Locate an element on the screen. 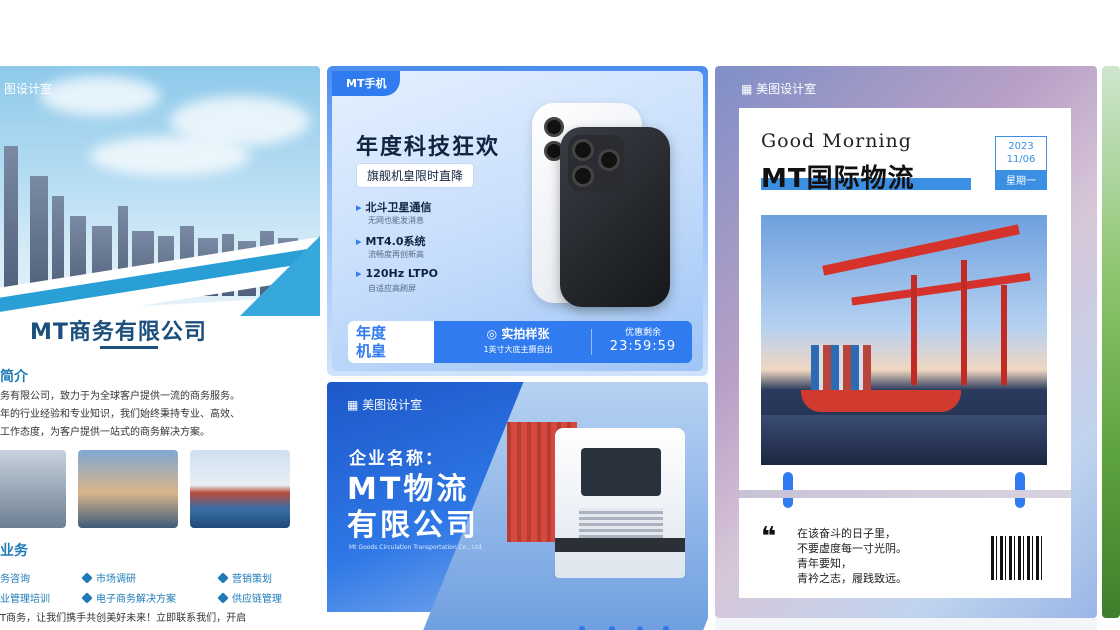 The height and width of the screenshot is (630, 1120). truck-image is located at coordinates (620, 503).